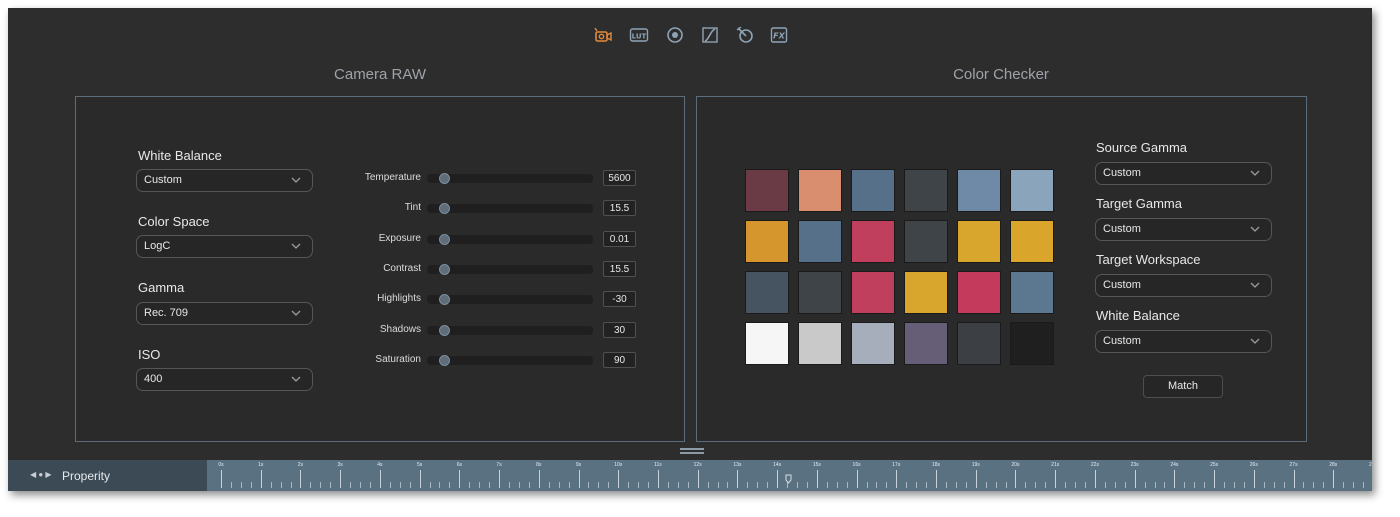 This screenshot has height=517, width=1400. I want to click on slider-value-saturation: 90, so click(619, 359).